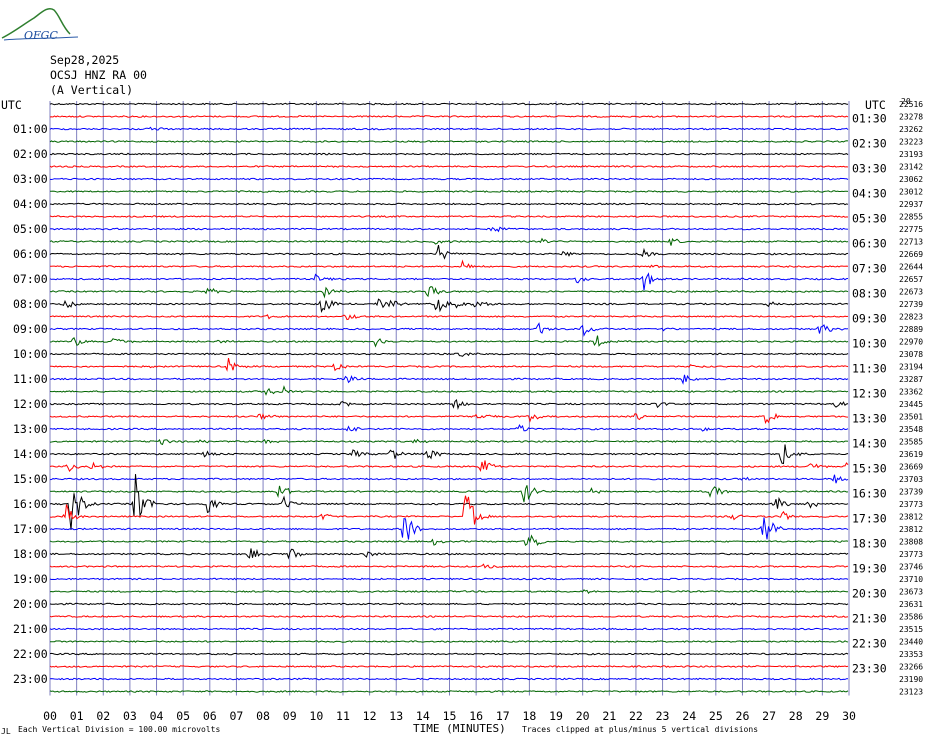 Image resolution: width=930 pixels, height=744 pixels. Describe the element at coordinates (822, 716) in the screenshot. I see `x-tick-label: 29` at that location.